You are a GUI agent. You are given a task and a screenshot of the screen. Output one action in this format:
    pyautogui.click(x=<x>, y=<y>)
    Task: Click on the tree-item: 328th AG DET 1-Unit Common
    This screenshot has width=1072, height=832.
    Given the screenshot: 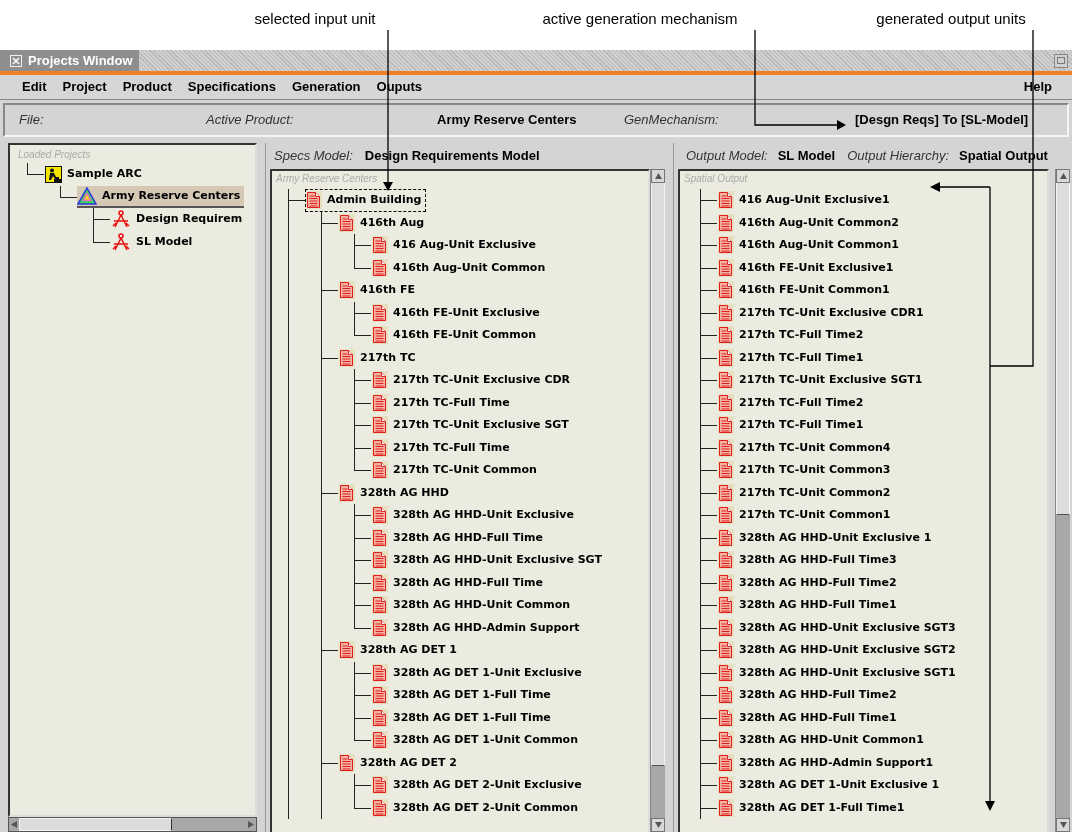 What is the action you would take?
    pyautogui.click(x=477, y=740)
    